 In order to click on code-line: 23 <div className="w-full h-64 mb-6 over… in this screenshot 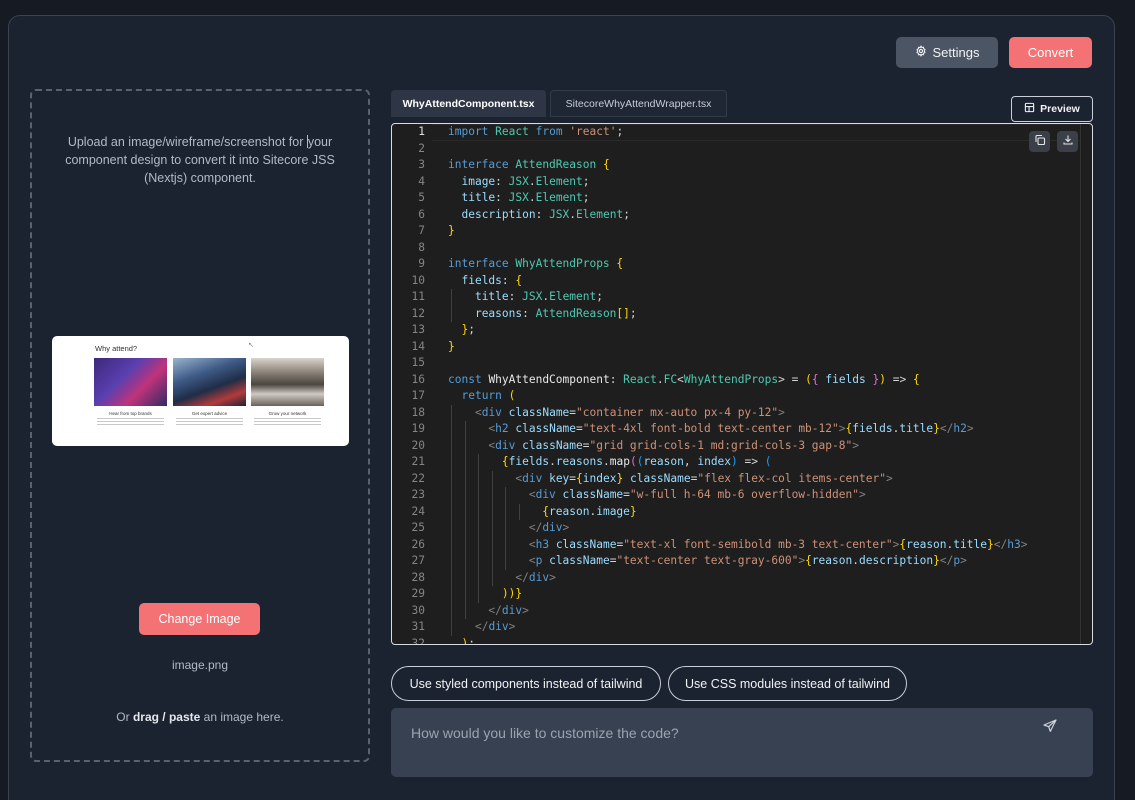, I will do `click(736, 495)`.